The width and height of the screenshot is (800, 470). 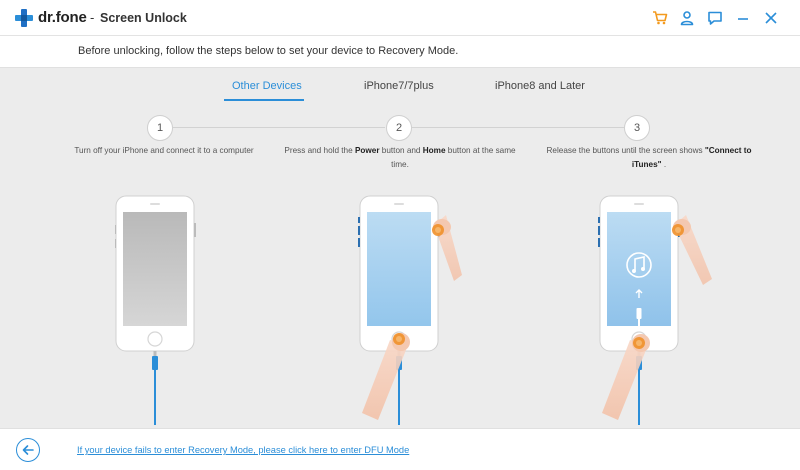 What do you see at coordinates (62, 17) in the screenshot?
I see `app-name: dr.fone` at bounding box center [62, 17].